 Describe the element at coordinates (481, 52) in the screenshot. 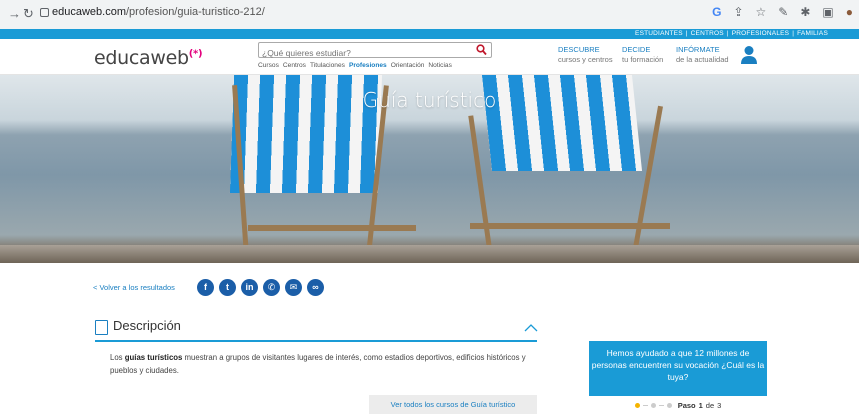

I see `search-icon` at that location.